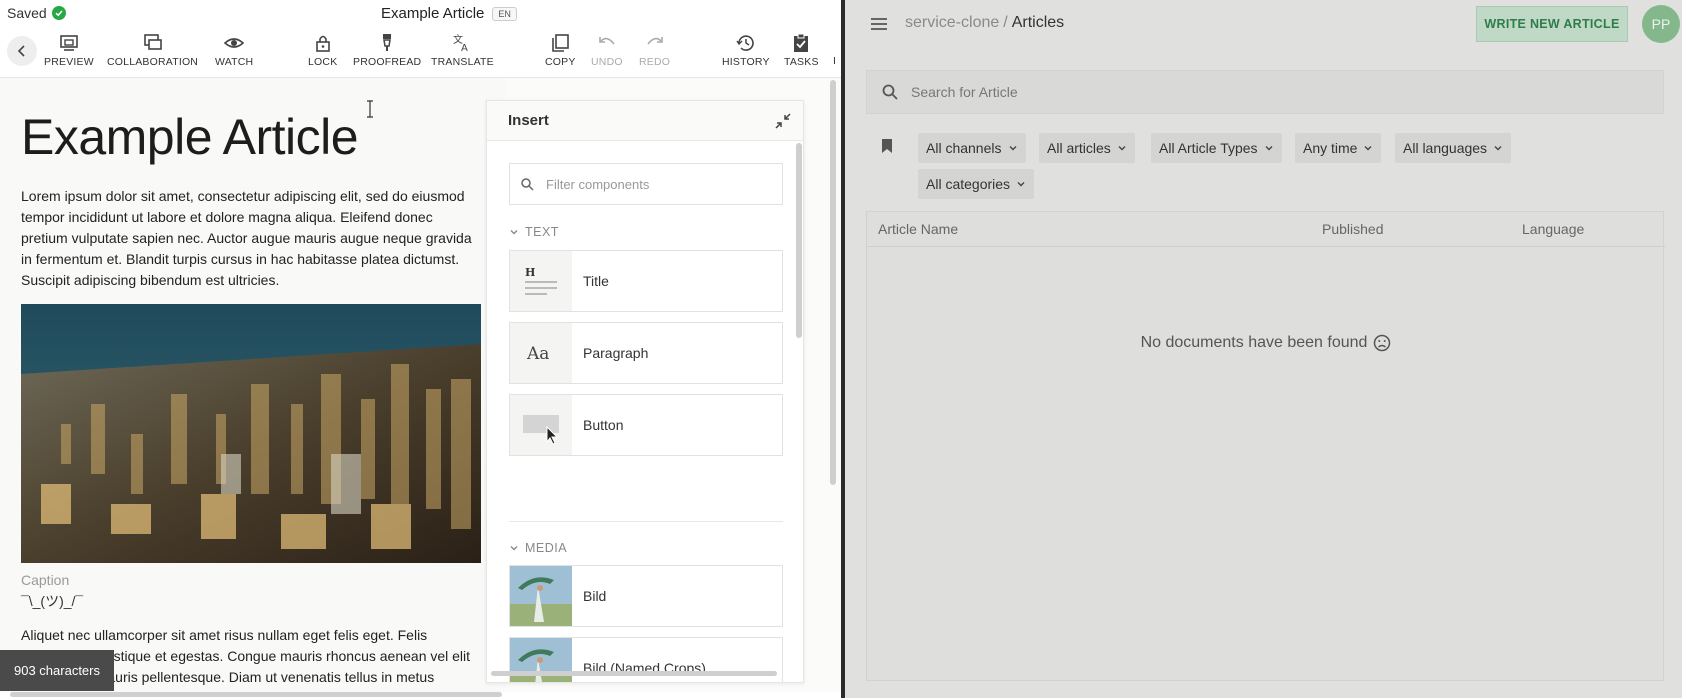 This screenshot has height=698, width=1682. I want to click on undo-label: UNDO, so click(607, 62).